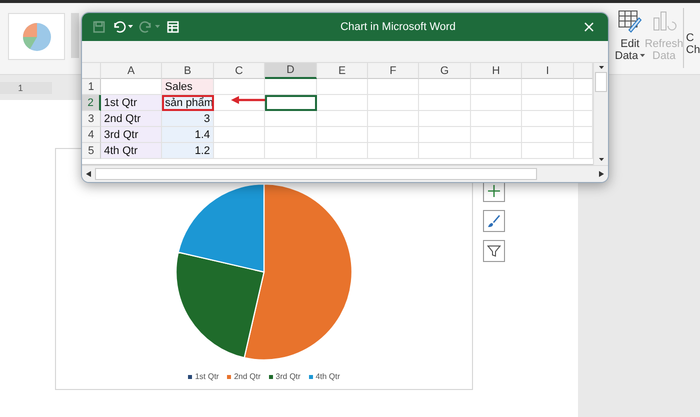  What do you see at coordinates (589, 27) in the screenshot?
I see `close-icon` at bounding box center [589, 27].